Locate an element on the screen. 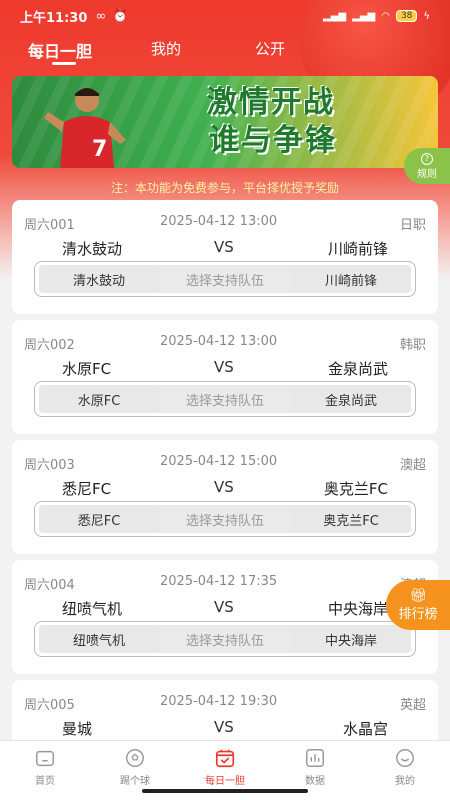  match-league: 英超 is located at coordinates (412, 705).